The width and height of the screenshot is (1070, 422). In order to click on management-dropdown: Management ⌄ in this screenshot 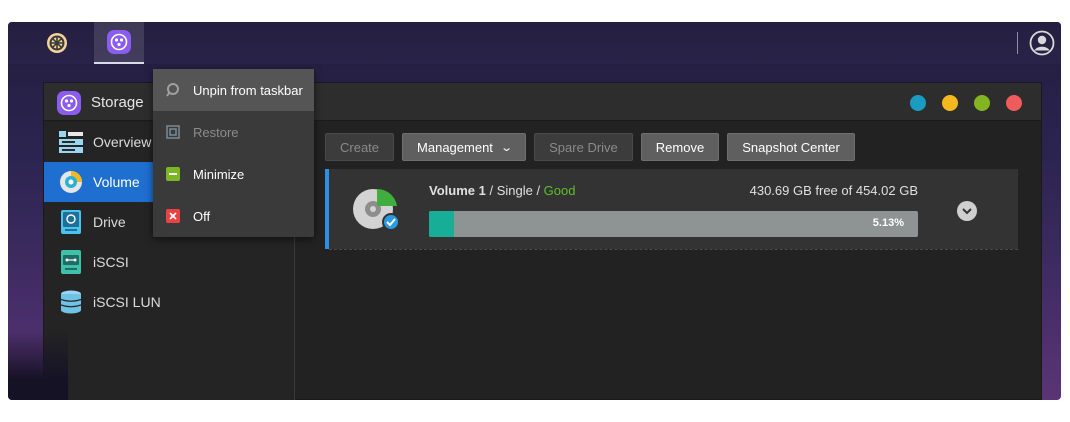, I will do `click(464, 147)`.